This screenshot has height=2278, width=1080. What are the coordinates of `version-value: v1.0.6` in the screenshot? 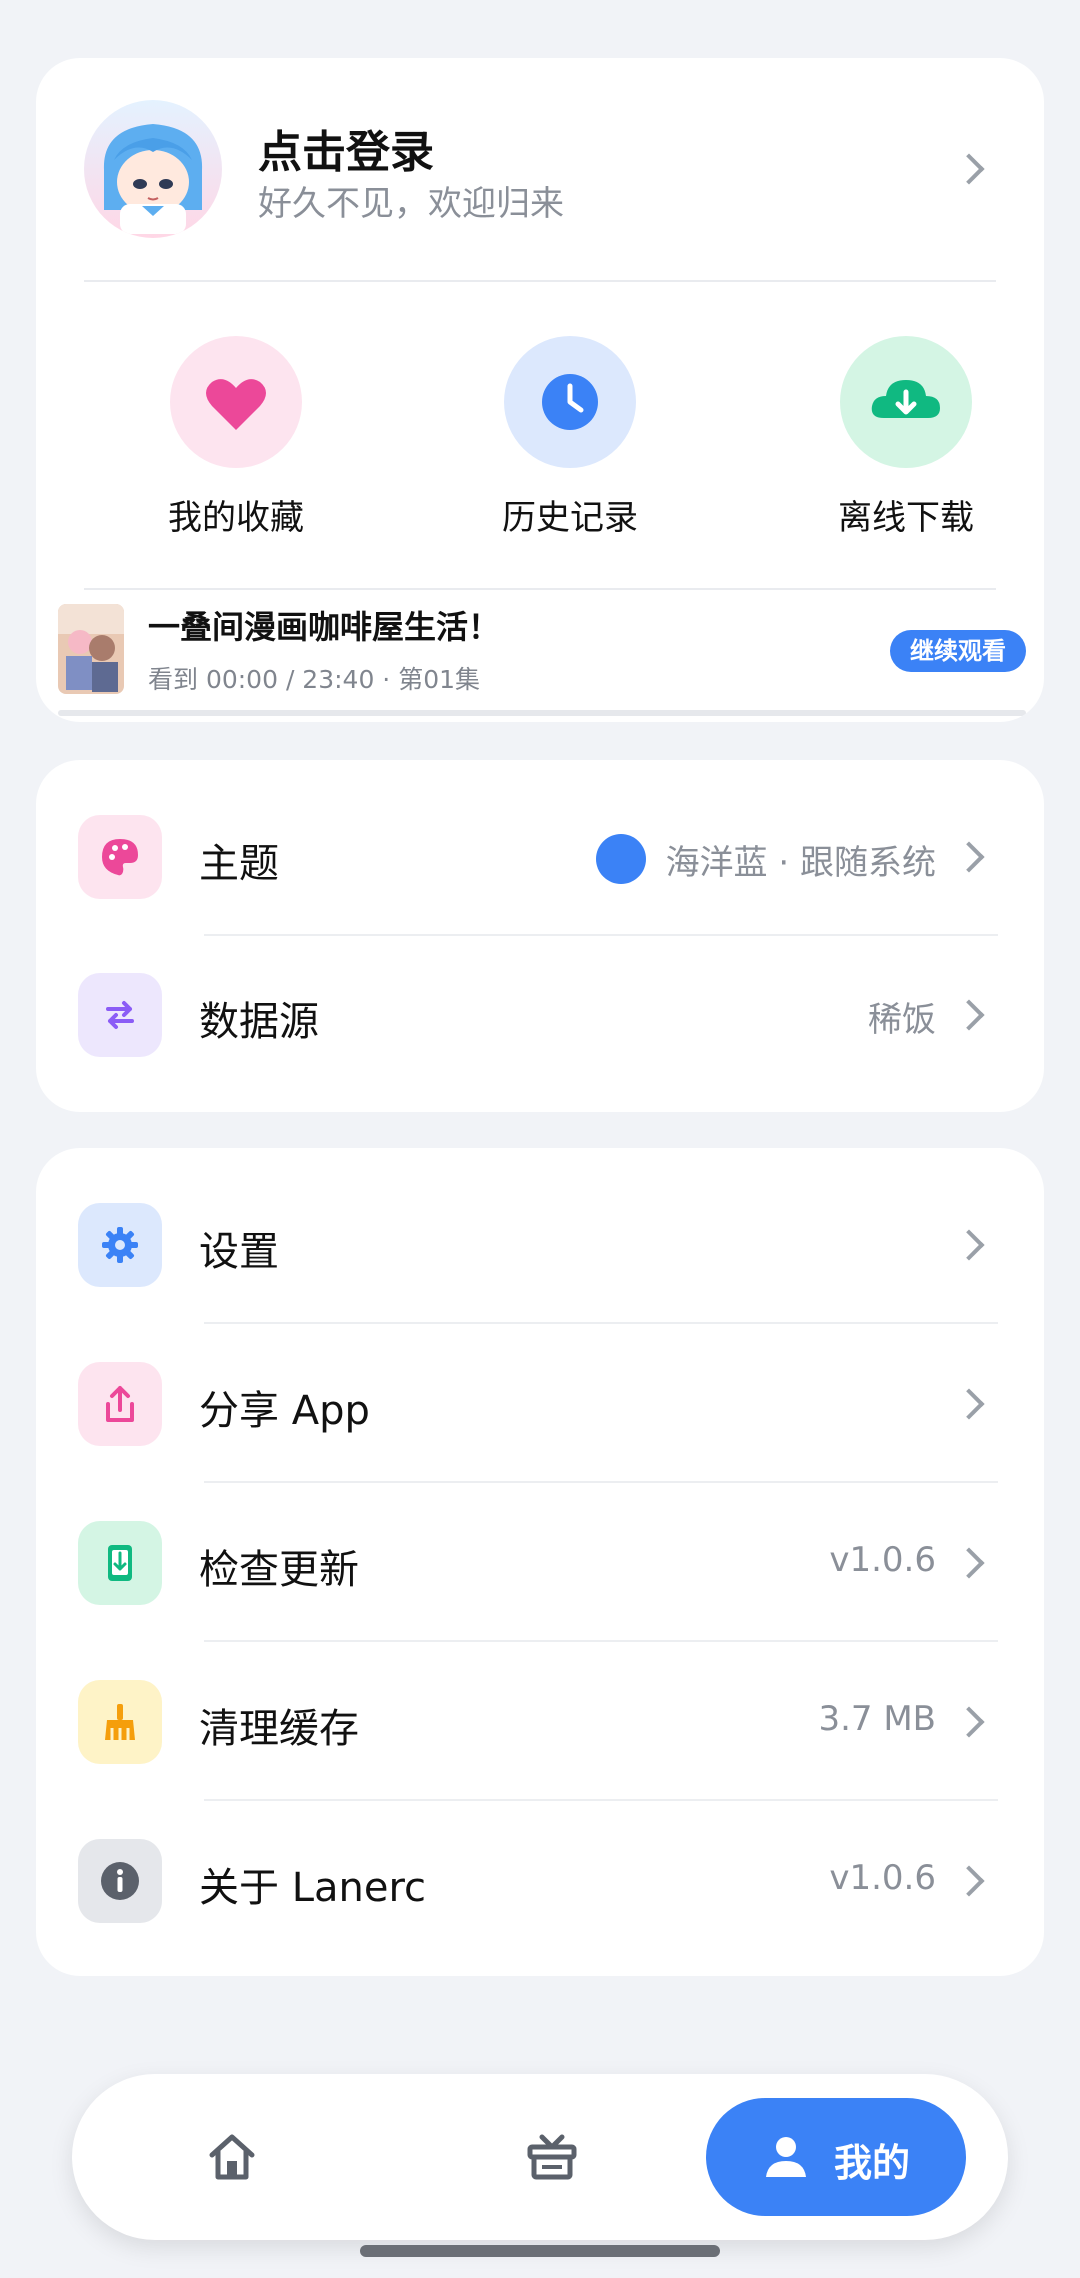 It's located at (882, 1560).